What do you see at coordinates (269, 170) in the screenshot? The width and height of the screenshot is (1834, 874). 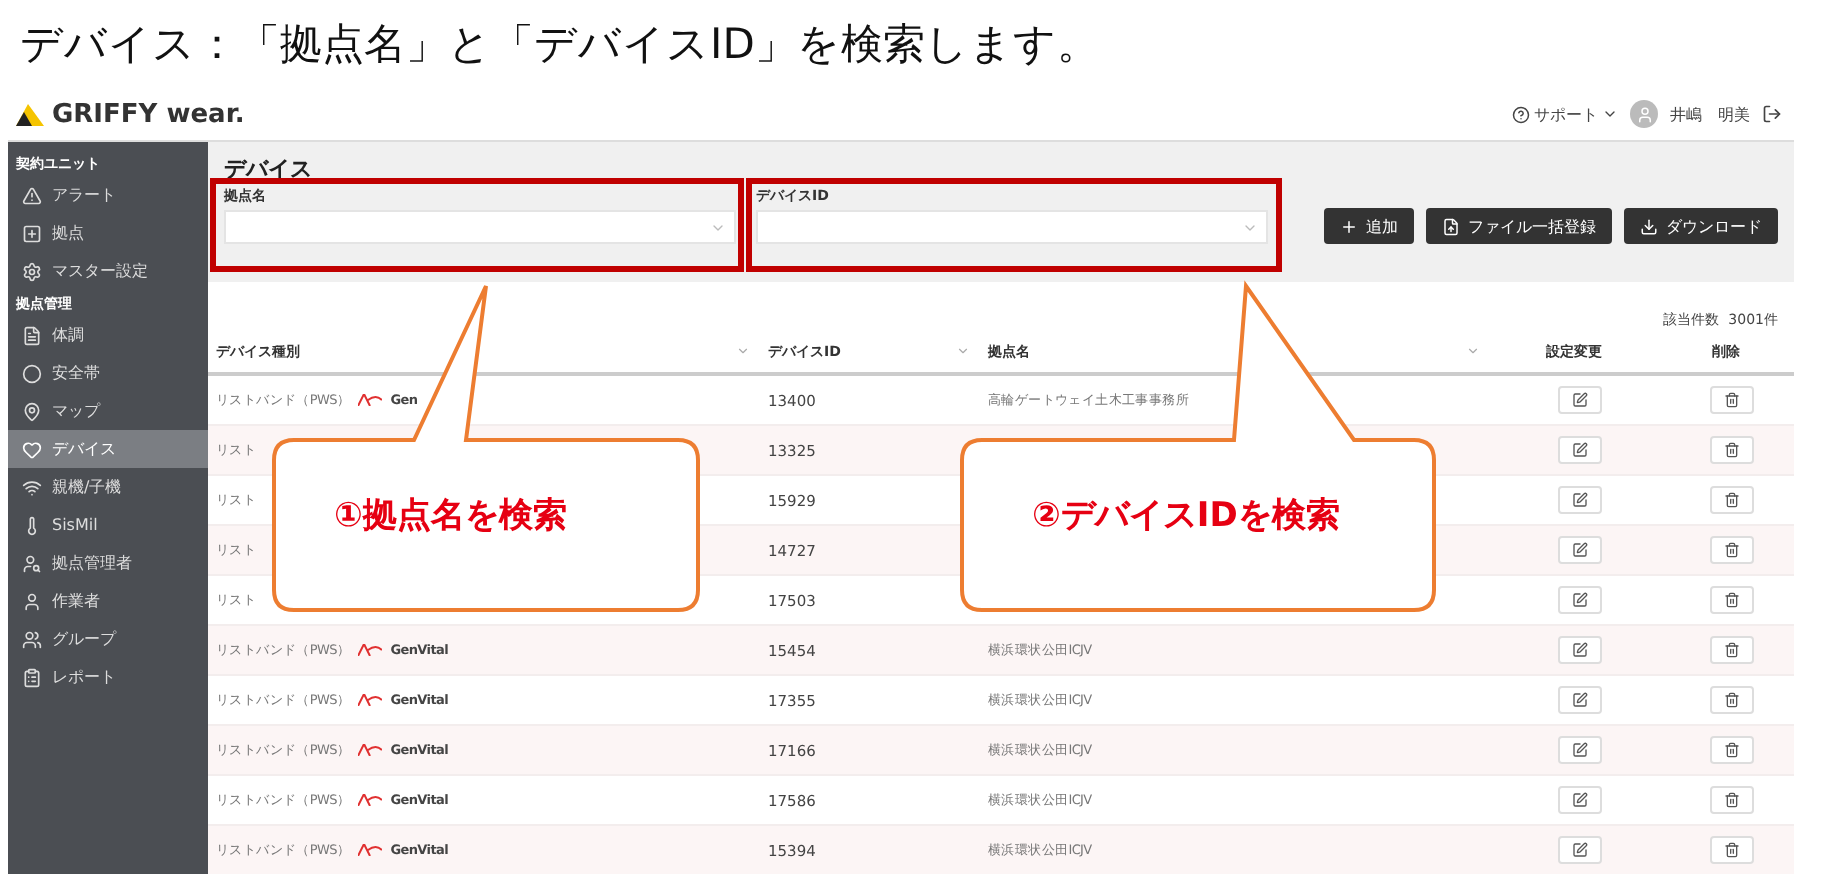 I see `page-title: デバイス` at bounding box center [269, 170].